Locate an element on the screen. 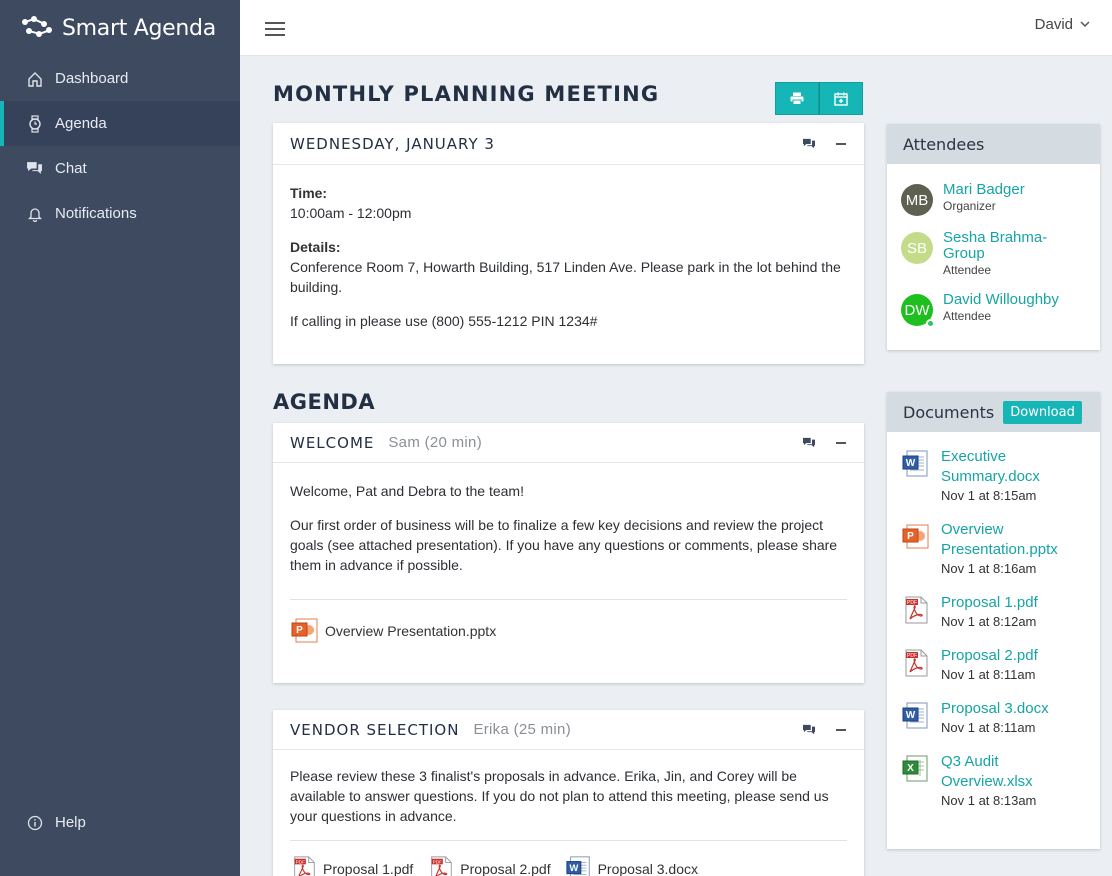 The width and height of the screenshot is (1112, 876). sidebar-item-notifications: Notifications is located at coordinates (120, 213).